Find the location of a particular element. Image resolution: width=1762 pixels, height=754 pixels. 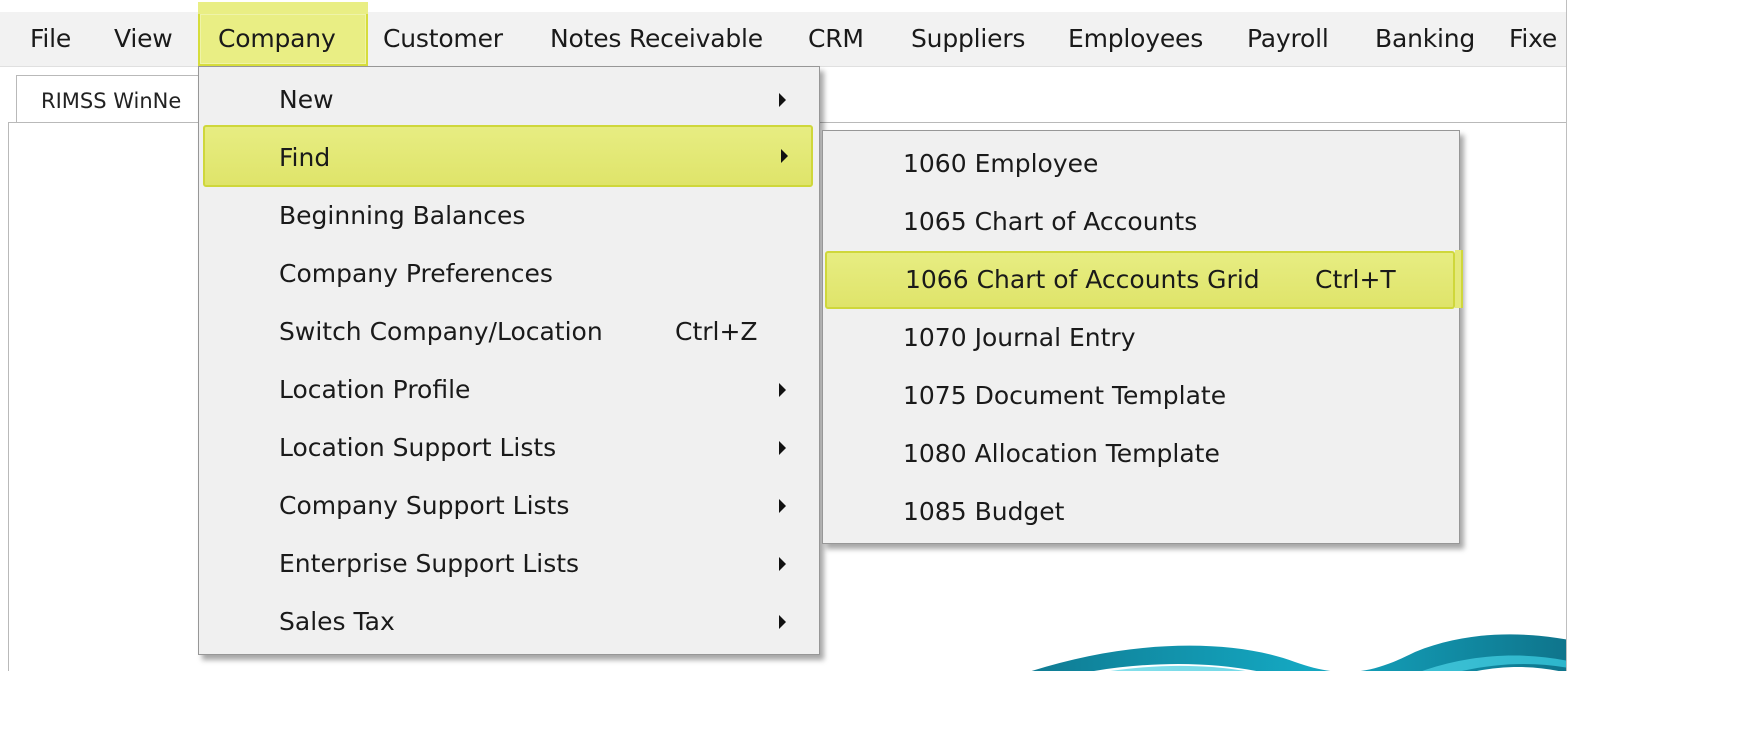

menu-item-label: 1065 Chart of Accounts is located at coordinates (1050, 221).